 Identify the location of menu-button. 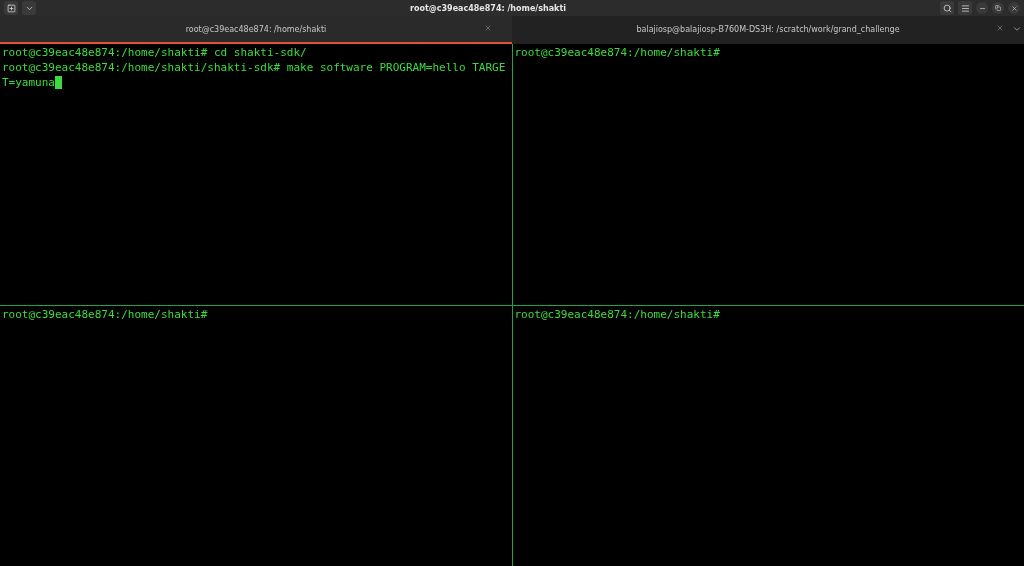
(965, 8).